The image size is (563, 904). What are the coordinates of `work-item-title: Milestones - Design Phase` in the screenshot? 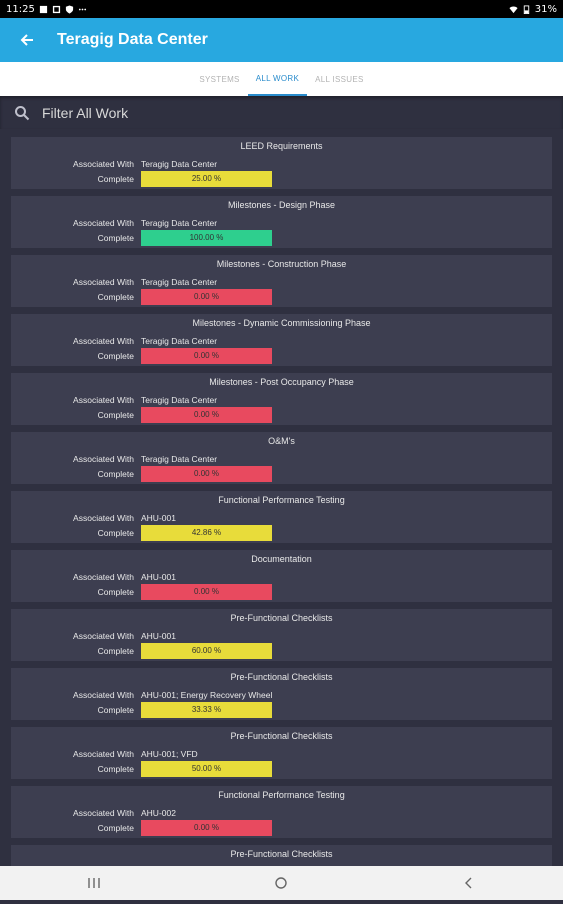 It's located at (281, 205).